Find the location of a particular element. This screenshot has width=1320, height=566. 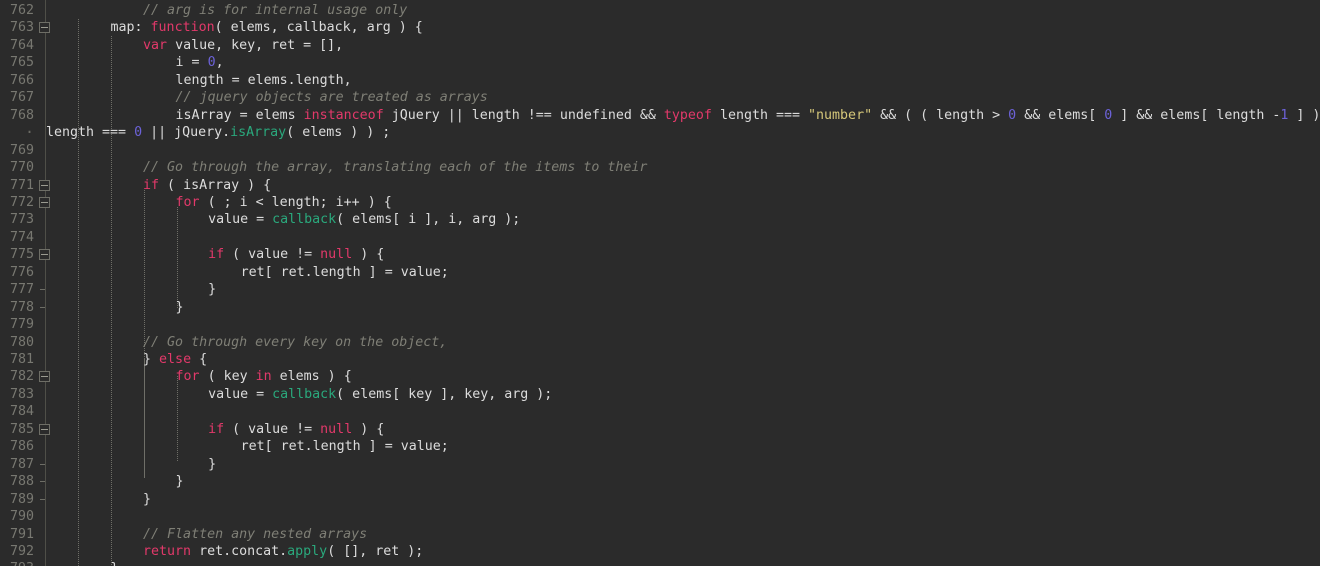

token-func: apply is located at coordinates (307, 551).